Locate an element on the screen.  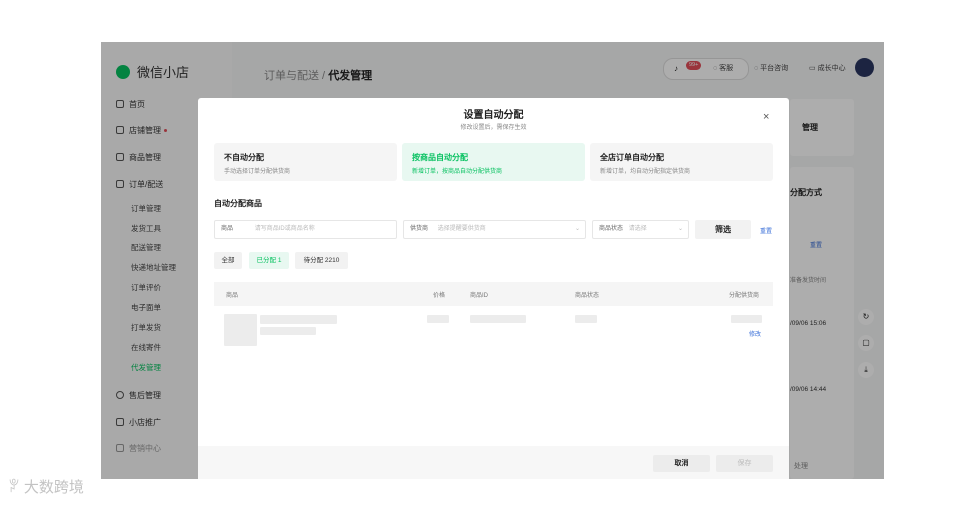
field-label: 供货商 is located at coordinates (419, 229).